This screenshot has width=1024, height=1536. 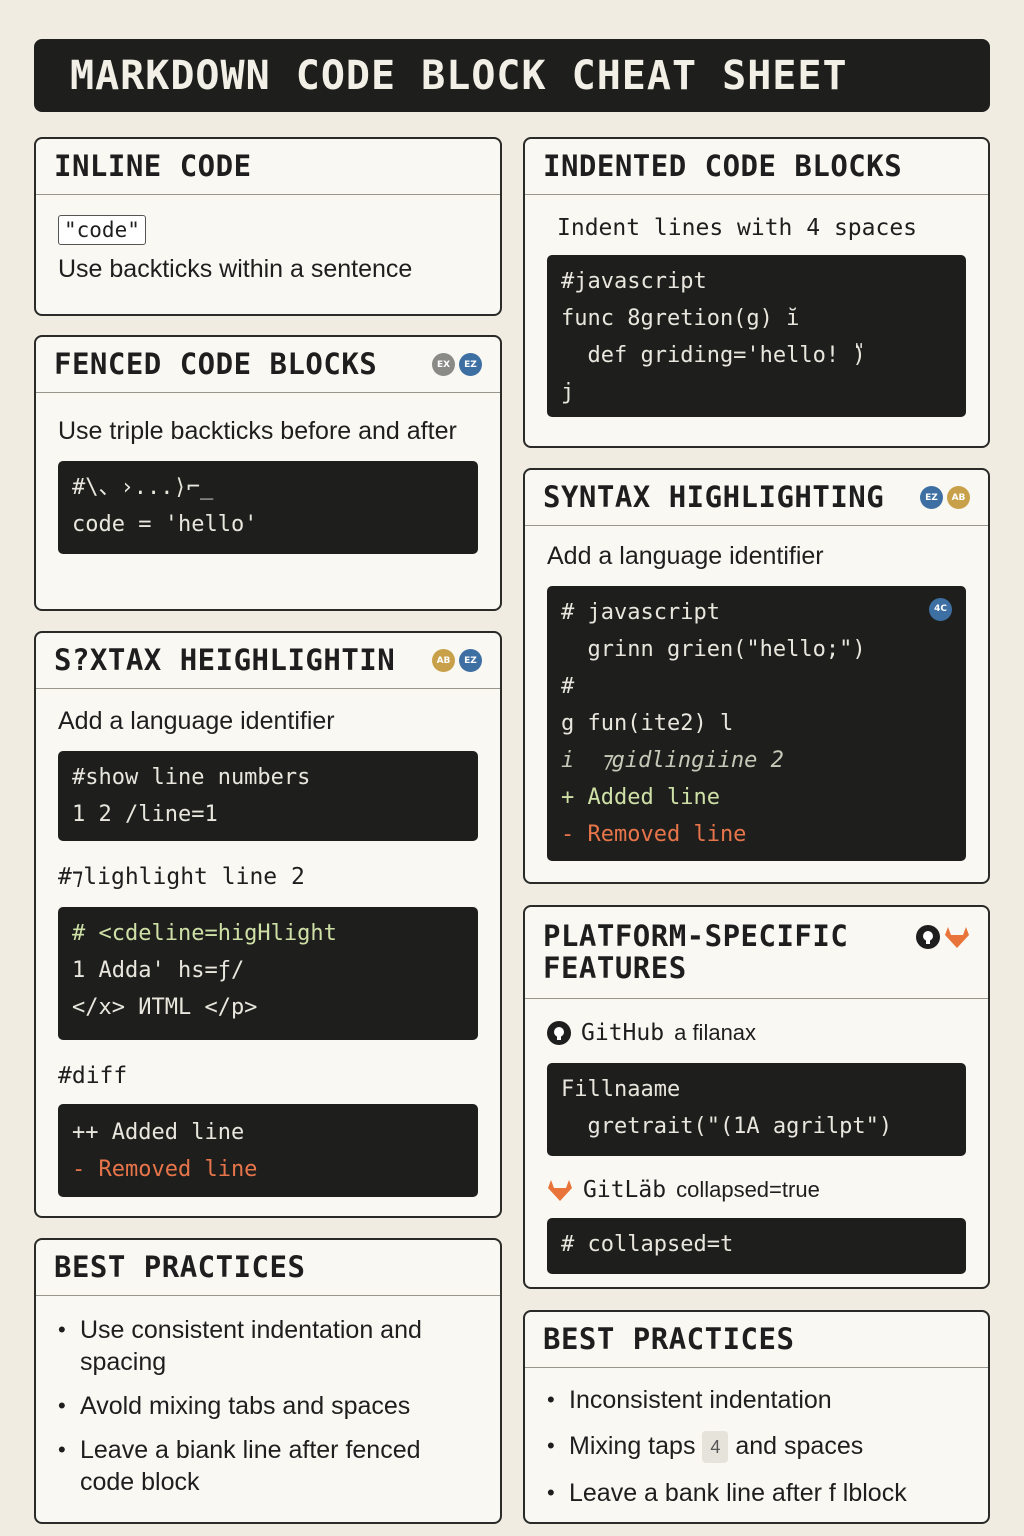 What do you see at coordinates (165, 1007) in the screenshot?
I see `code-line: </x> ИTML </p>` at bounding box center [165, 1007].